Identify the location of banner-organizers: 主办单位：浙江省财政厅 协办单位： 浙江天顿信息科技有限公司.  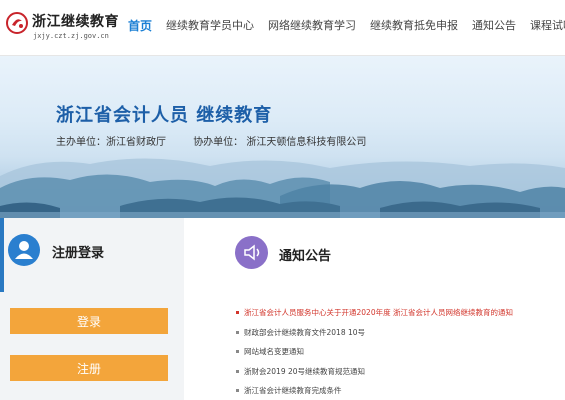
(223, 140).